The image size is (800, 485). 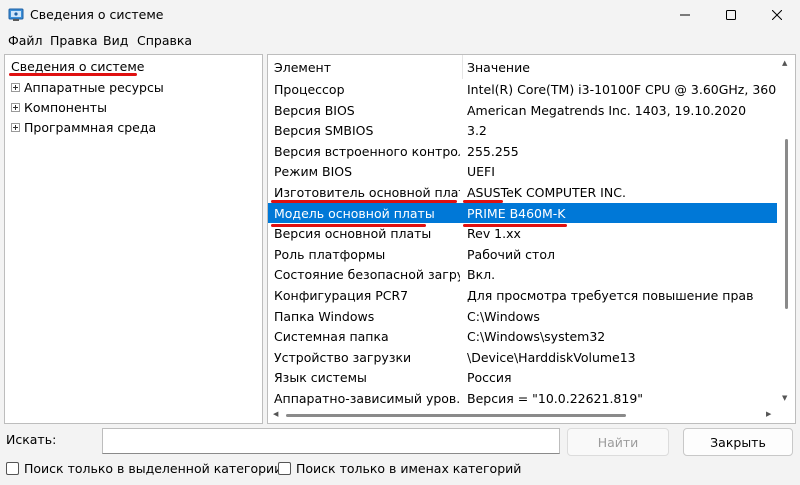 I want to click on cell-element: Модель основной платы, so click(x=354, y=213).